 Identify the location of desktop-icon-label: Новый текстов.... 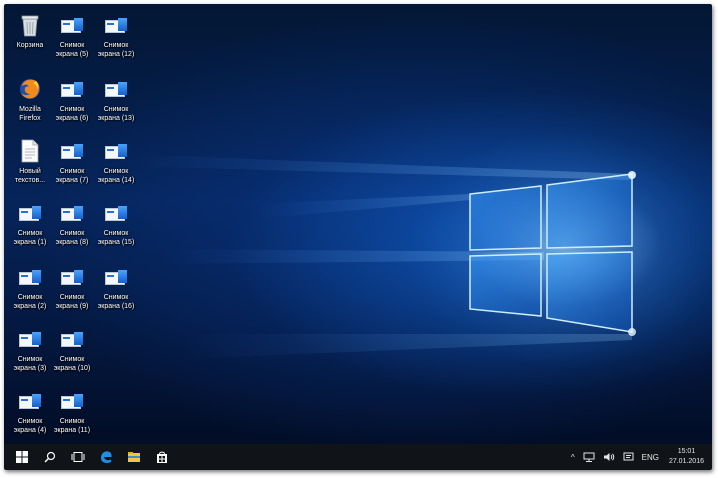
(30, 176).